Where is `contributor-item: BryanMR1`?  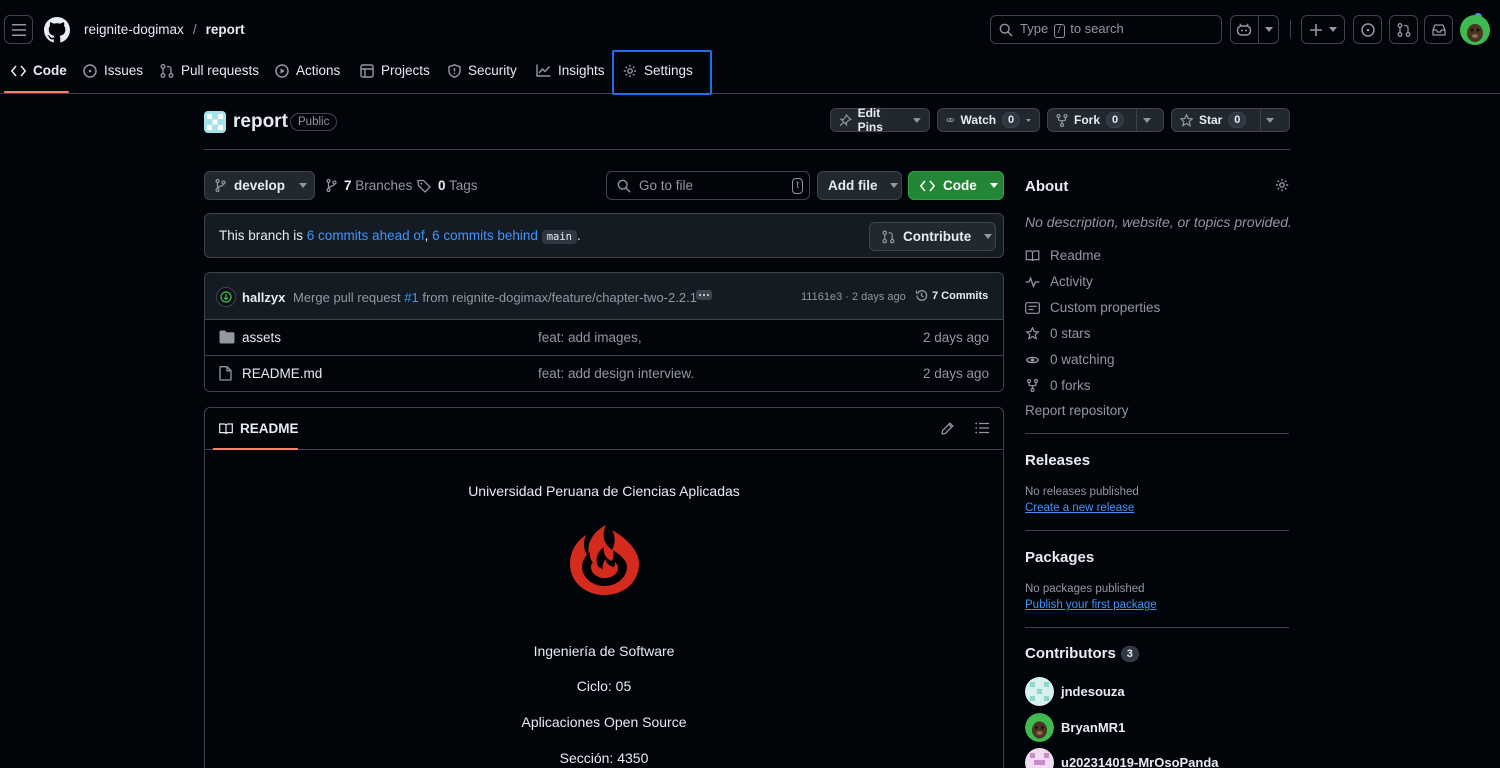
contributor-item: BryanMR1 is located at coordinates (1075, 727).